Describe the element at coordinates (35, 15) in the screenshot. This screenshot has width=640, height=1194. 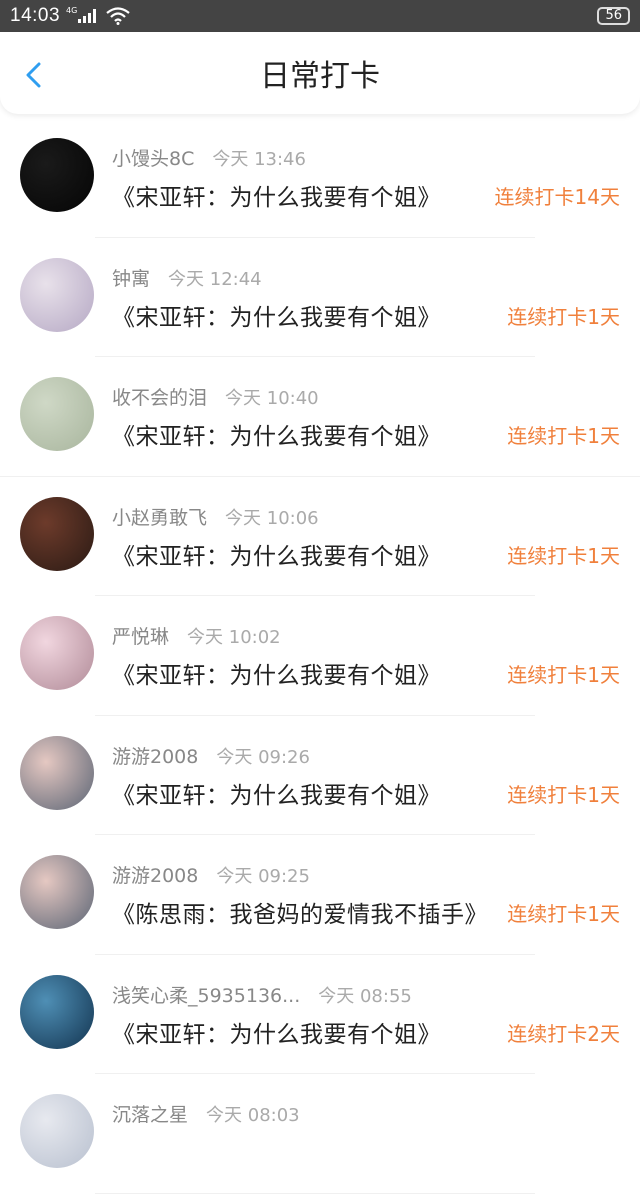
I see `status-time: 14:03` at that location.